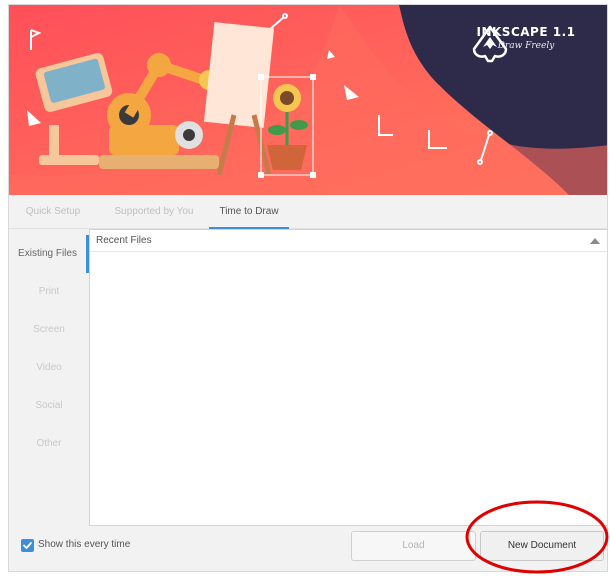 The width and height of the screenshot is (610, 577). I want to click on sidebar-item-print: Print, so click(49, 292).